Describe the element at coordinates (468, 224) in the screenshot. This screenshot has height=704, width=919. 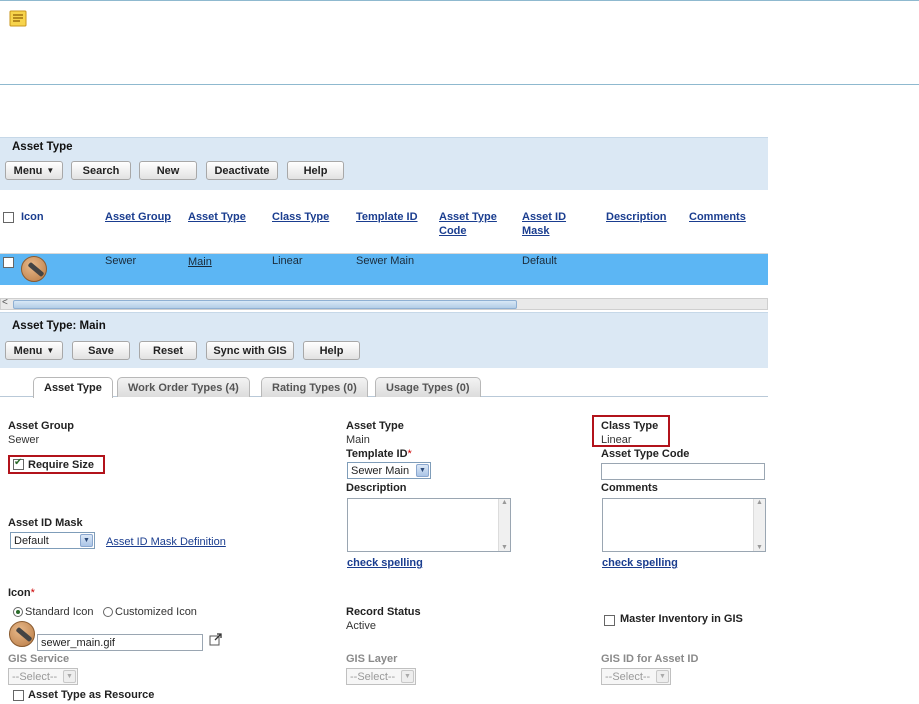
I see `col-asset-type-code: Asset Type Code` at that location.